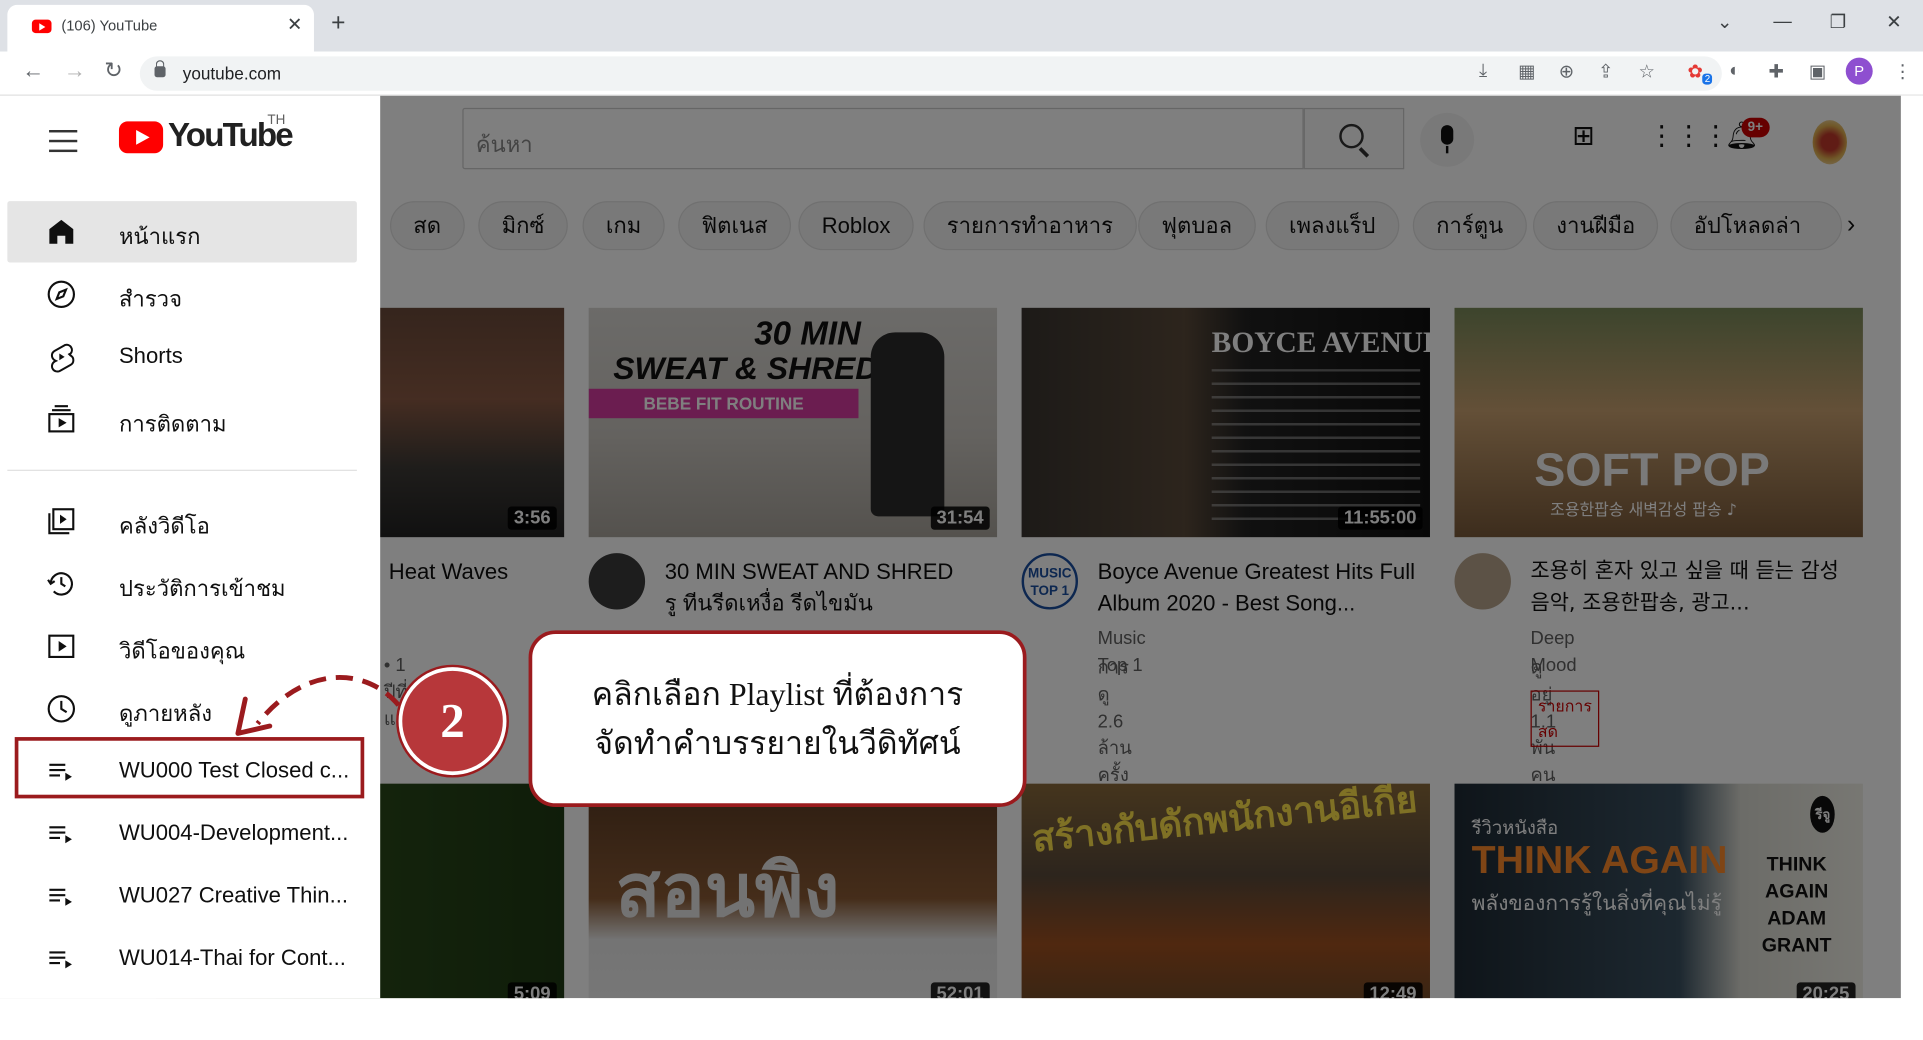  I want to click on menu-kebab-icon: ⋮, so click(1903, 71).